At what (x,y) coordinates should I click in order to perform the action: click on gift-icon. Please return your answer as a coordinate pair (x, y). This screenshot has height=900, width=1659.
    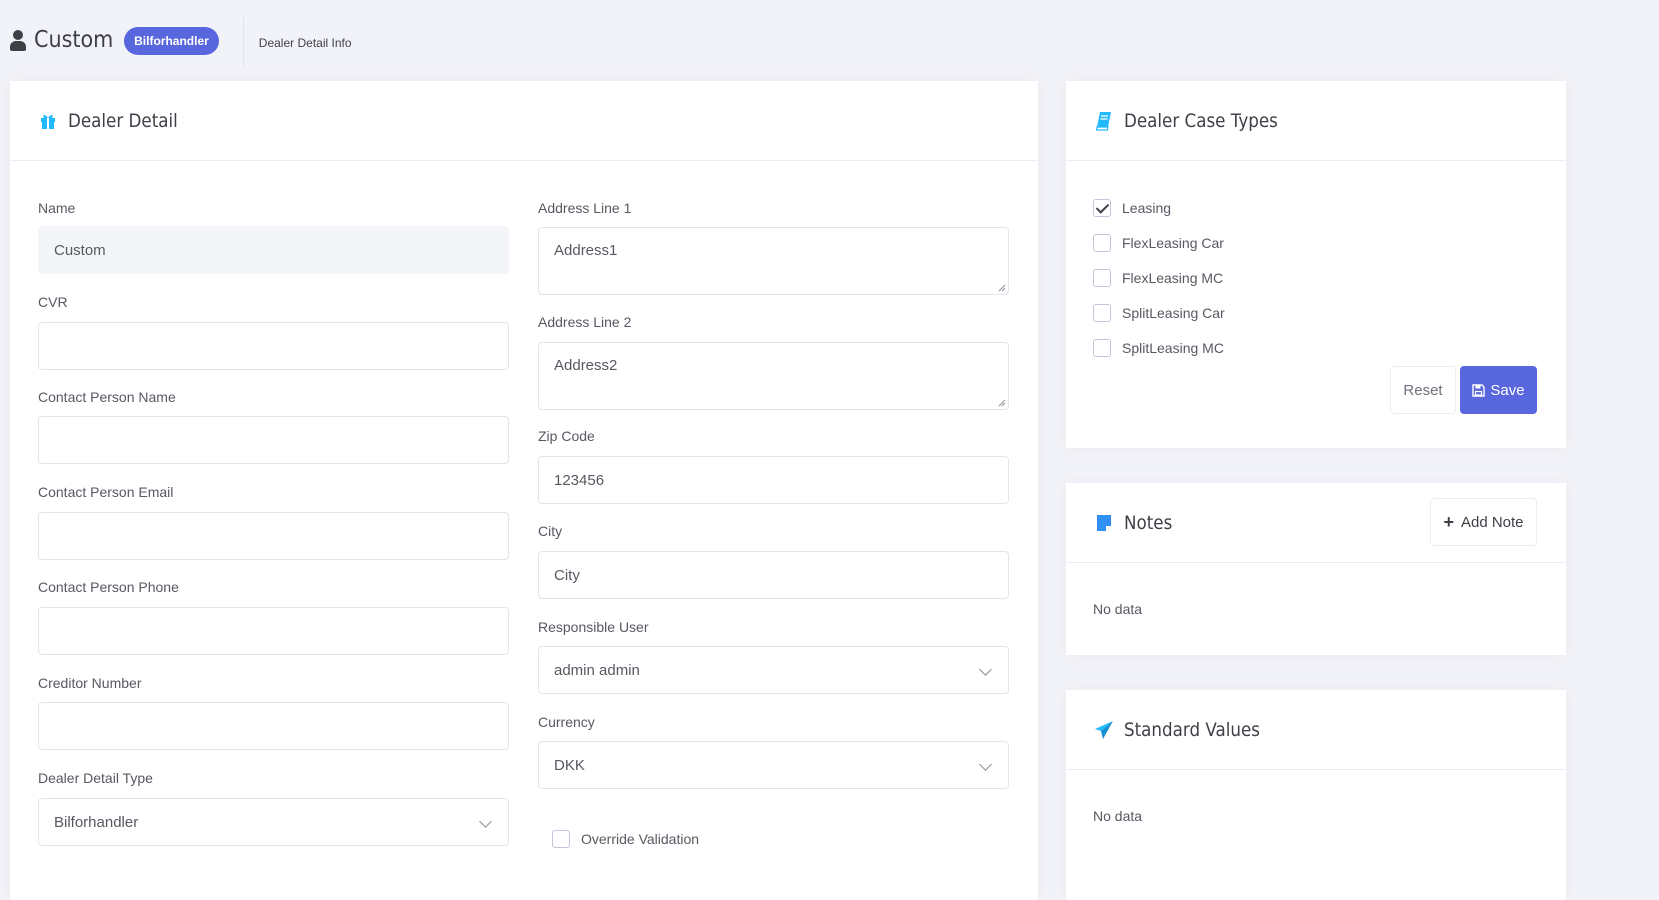
    Looking at the image, I should click on (48, 121).